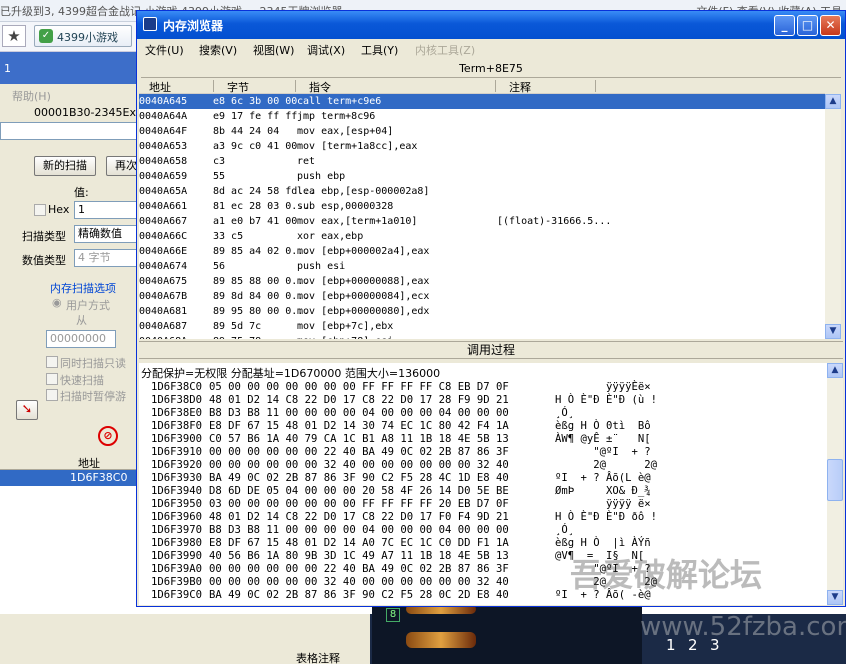  What do you see at coordinates (177, 452) in the screenshot?
I see `hex-address: 1D6F3910` at bounding box center [177, 452].